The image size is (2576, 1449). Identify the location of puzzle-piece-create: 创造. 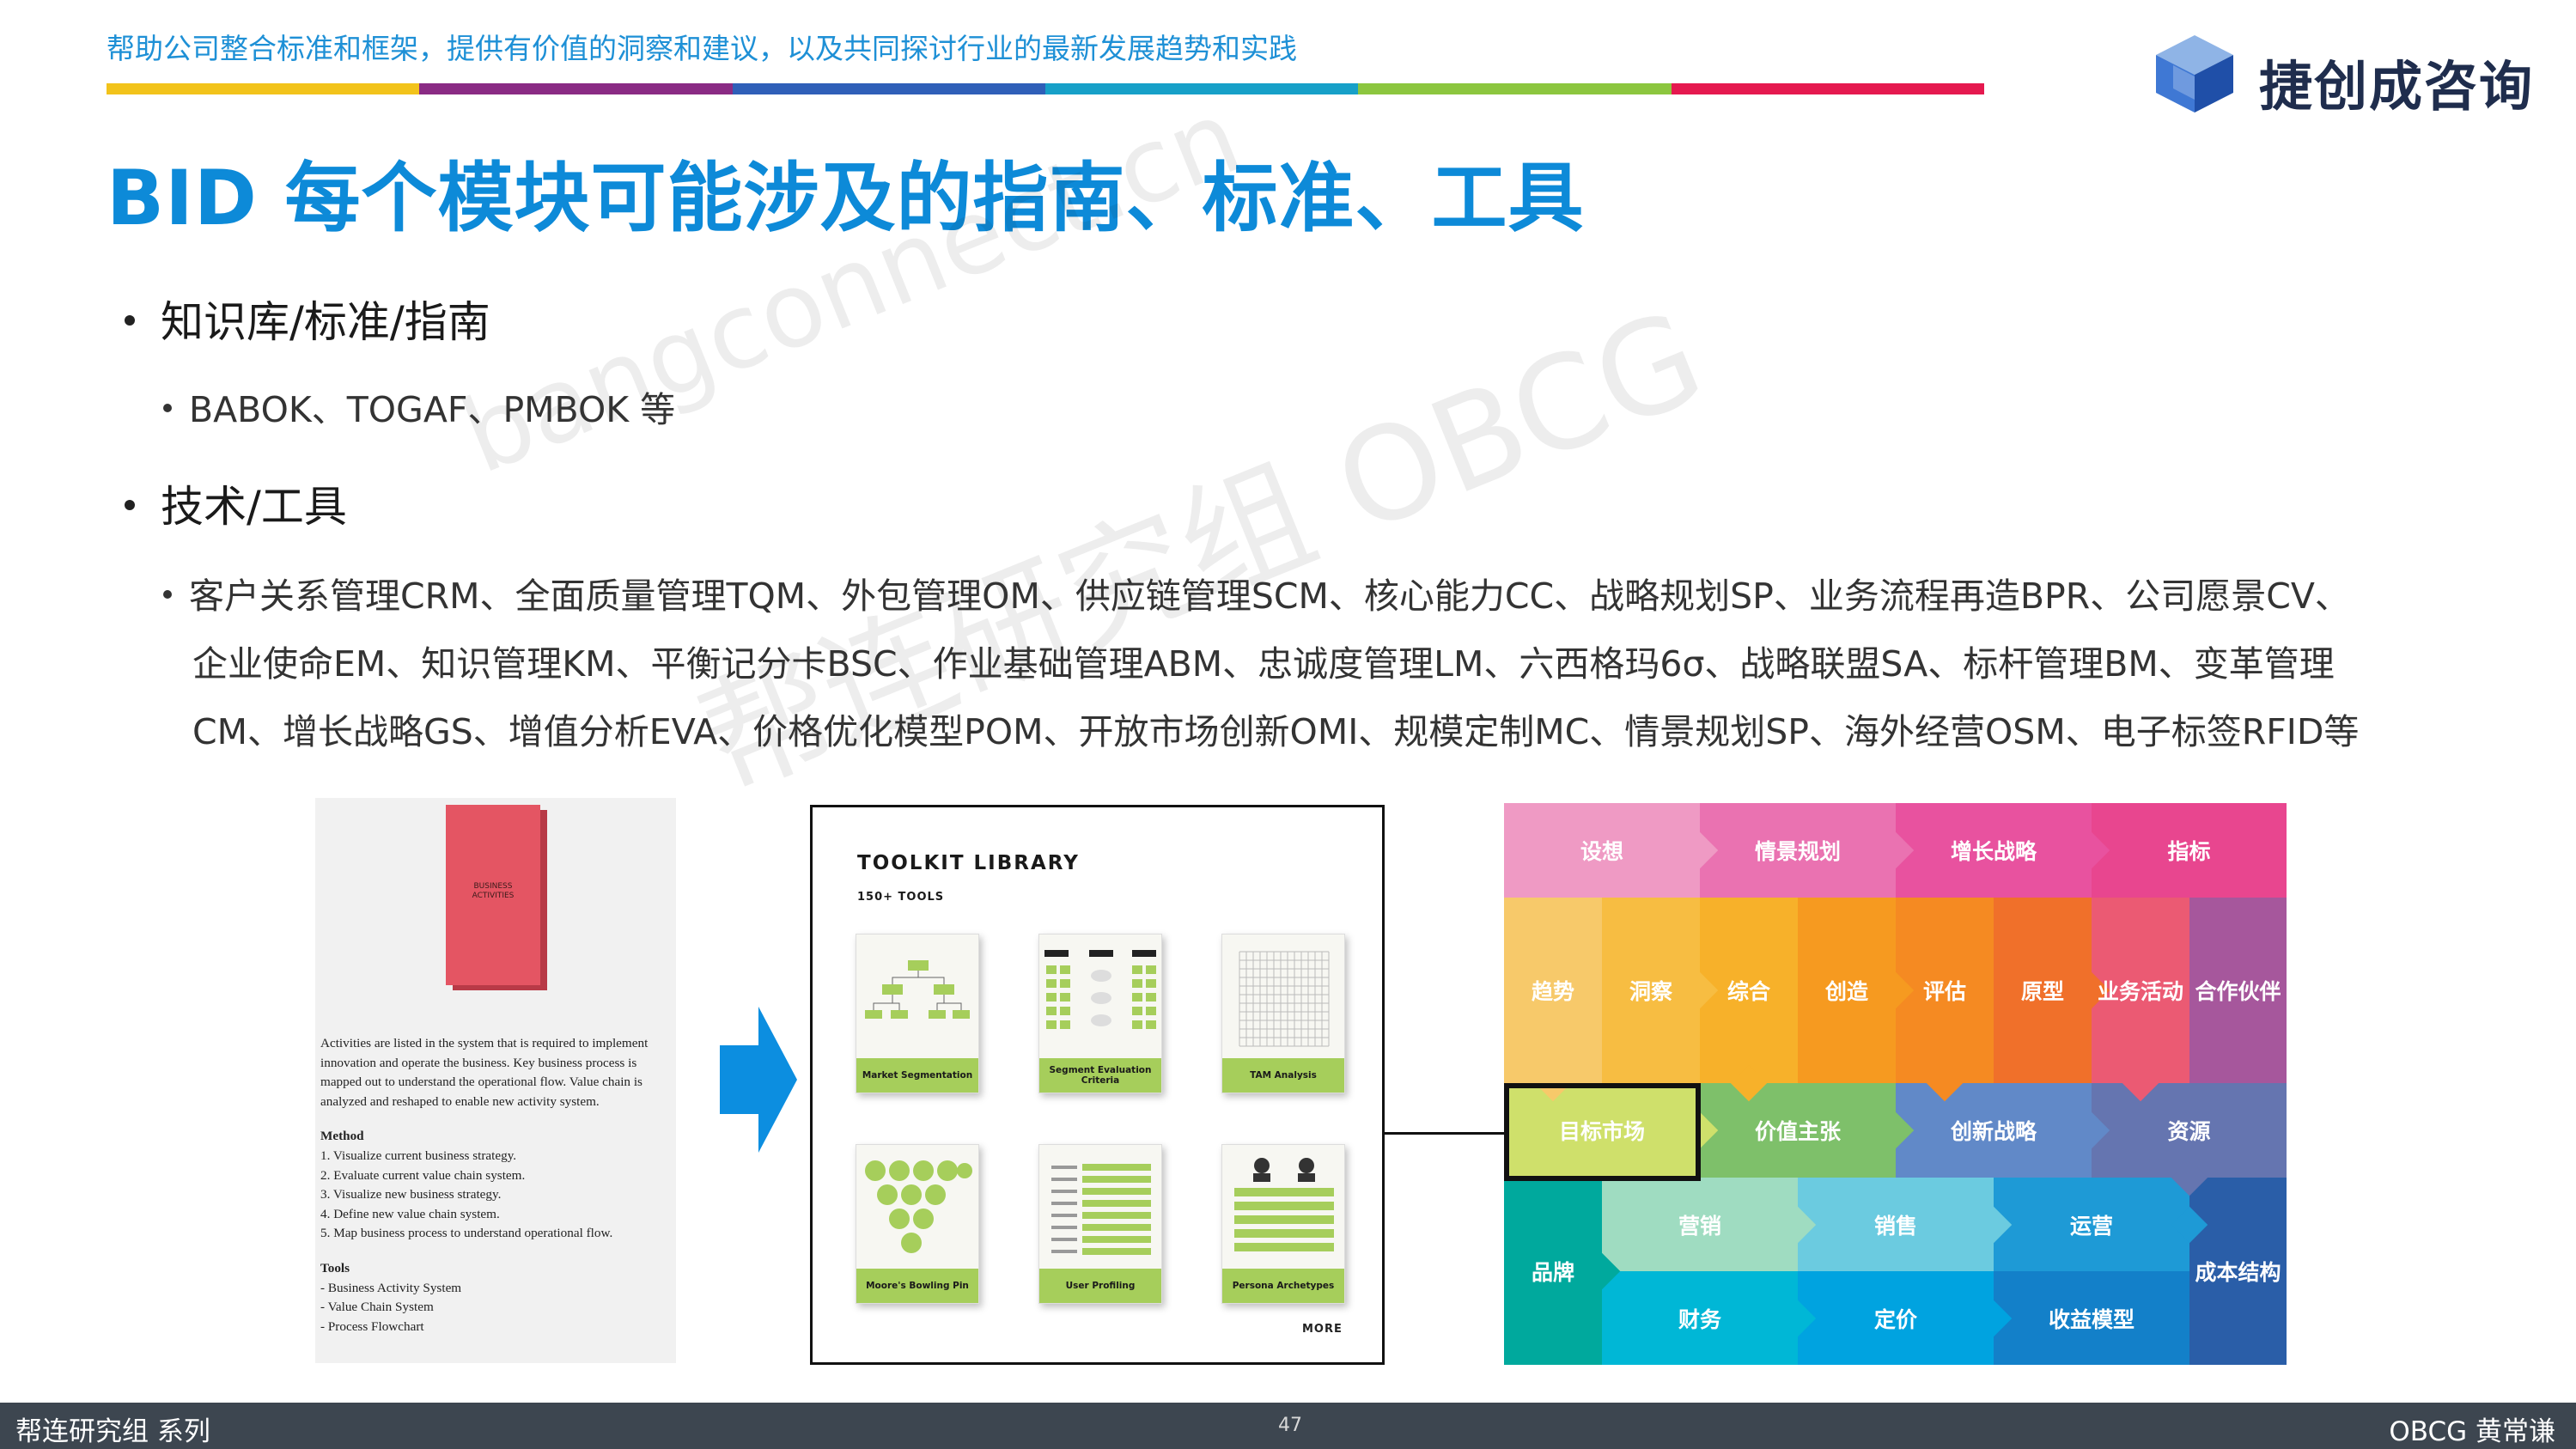
(1847, 991).